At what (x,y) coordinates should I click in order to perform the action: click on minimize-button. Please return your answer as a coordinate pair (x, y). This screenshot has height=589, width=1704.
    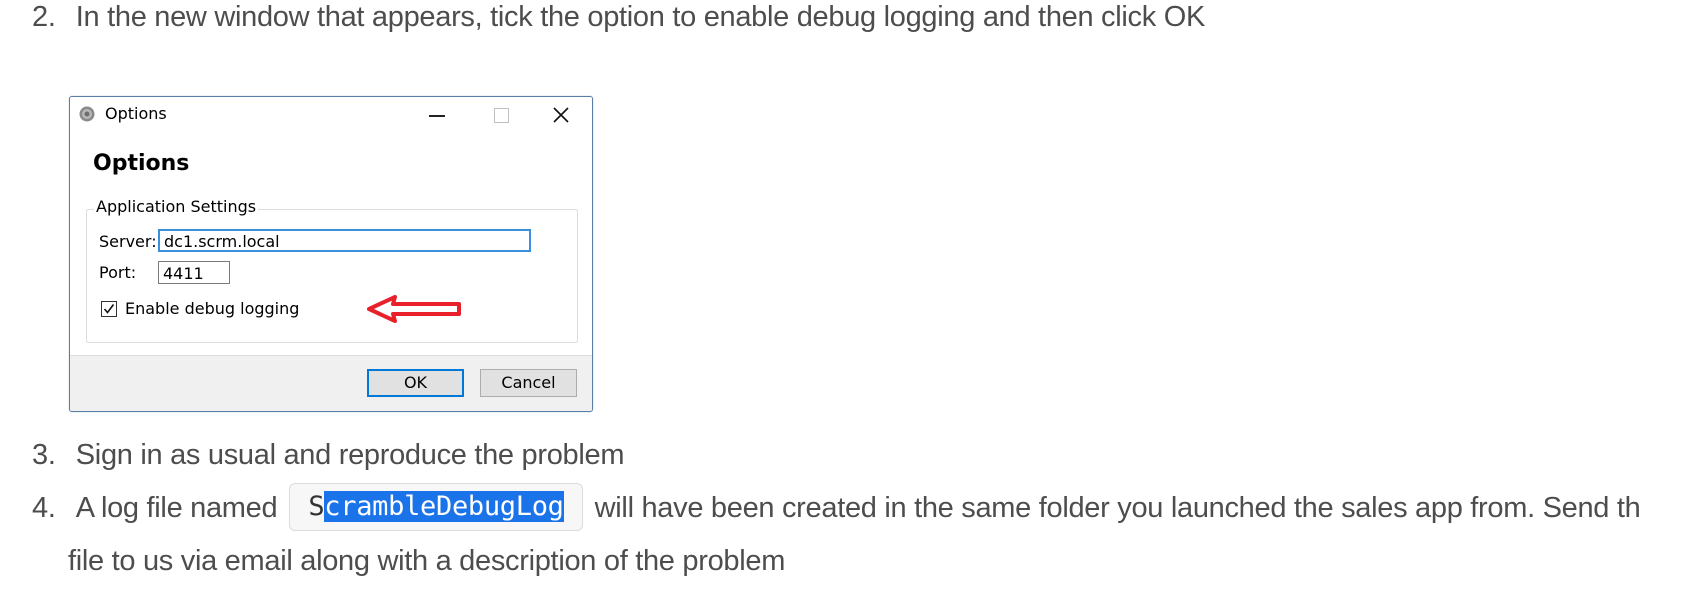
    Looking at the image, I should click on (436, 115).